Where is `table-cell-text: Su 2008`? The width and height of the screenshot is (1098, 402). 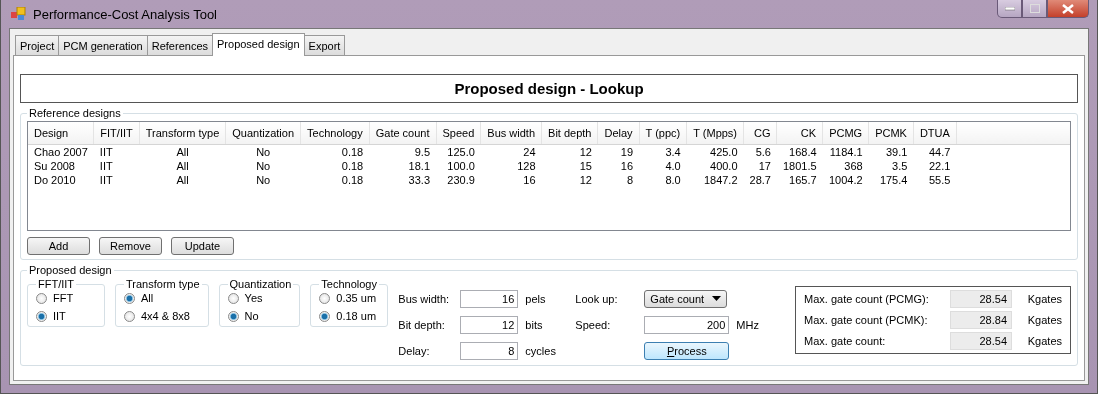 table-cell-text: Su 2008 is located at coordinates (54, 166).